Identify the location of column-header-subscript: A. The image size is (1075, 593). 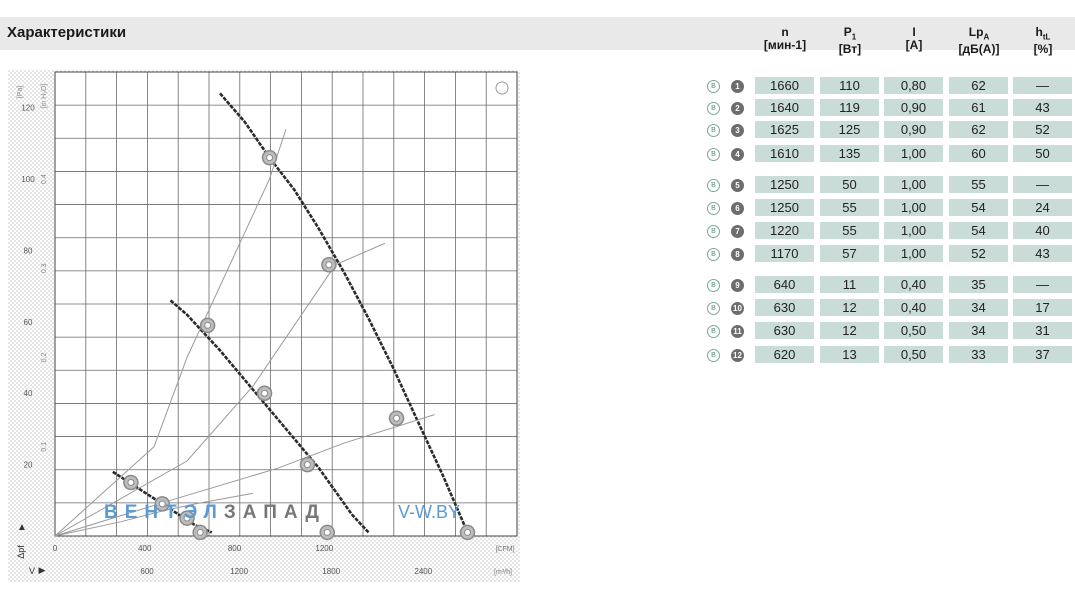
(986, 37).